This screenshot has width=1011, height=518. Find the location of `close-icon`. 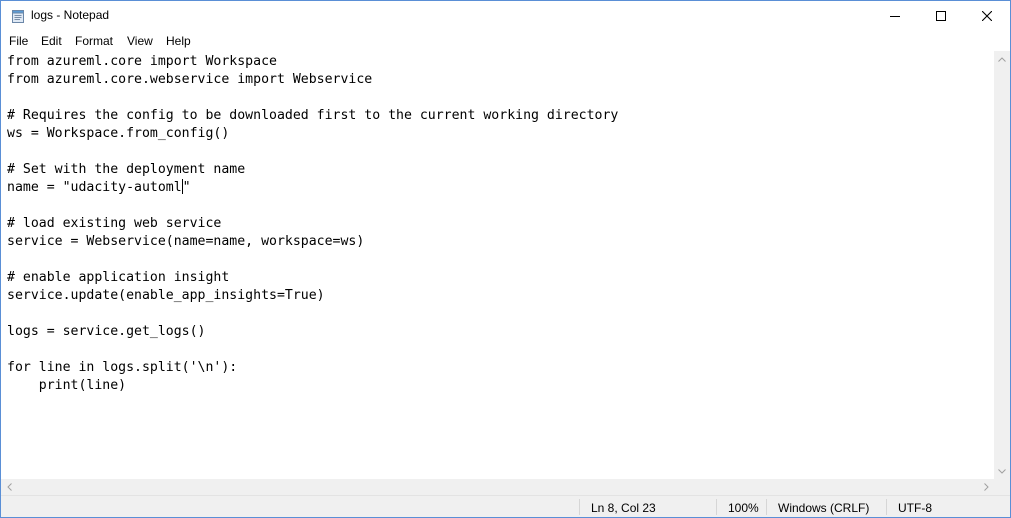

close-icon is located at coordinates (987, 16).